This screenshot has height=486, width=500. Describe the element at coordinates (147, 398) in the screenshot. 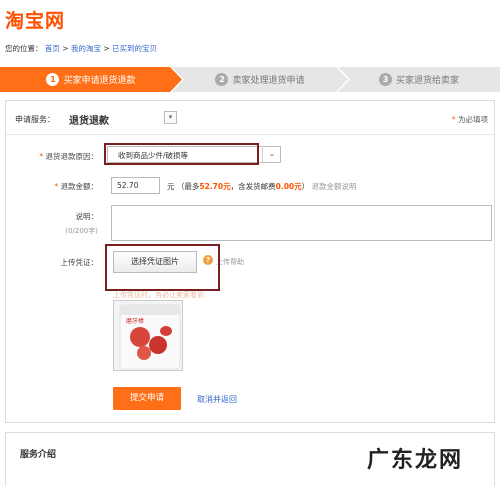

I see `submit-button: 提交申请` at that location.